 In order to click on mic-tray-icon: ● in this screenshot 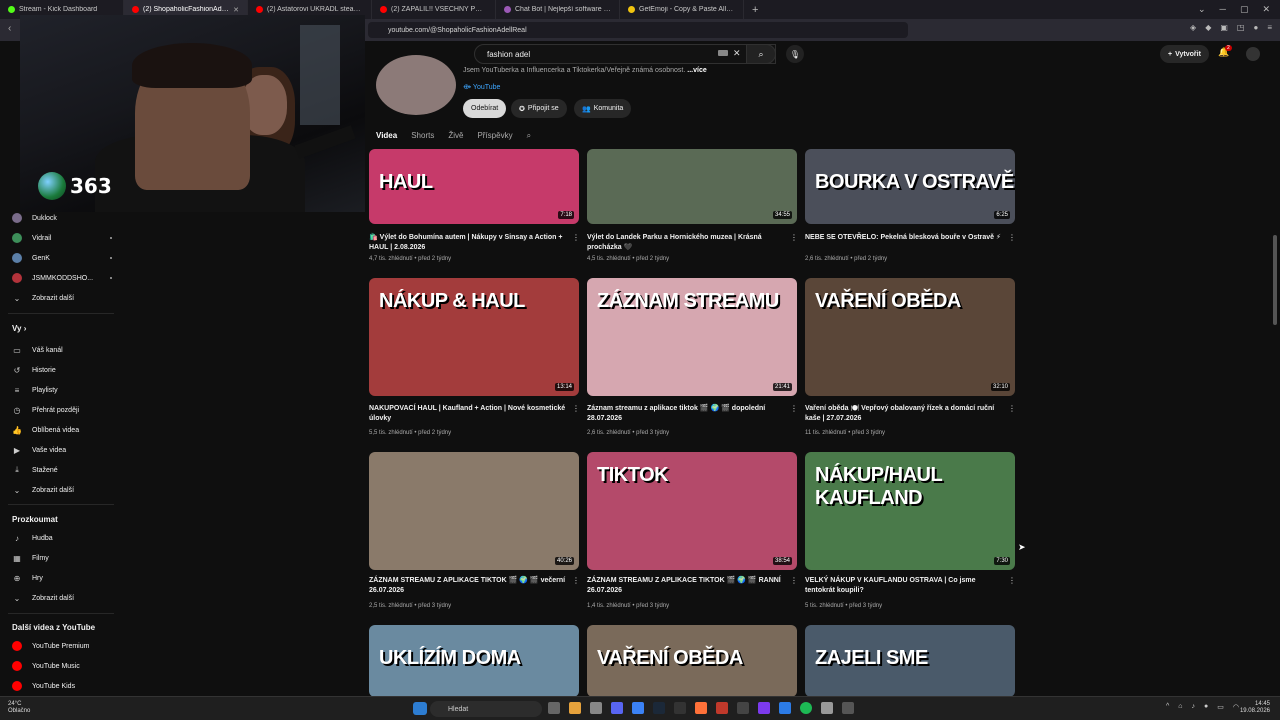, I will do `click(1206, 707)`.